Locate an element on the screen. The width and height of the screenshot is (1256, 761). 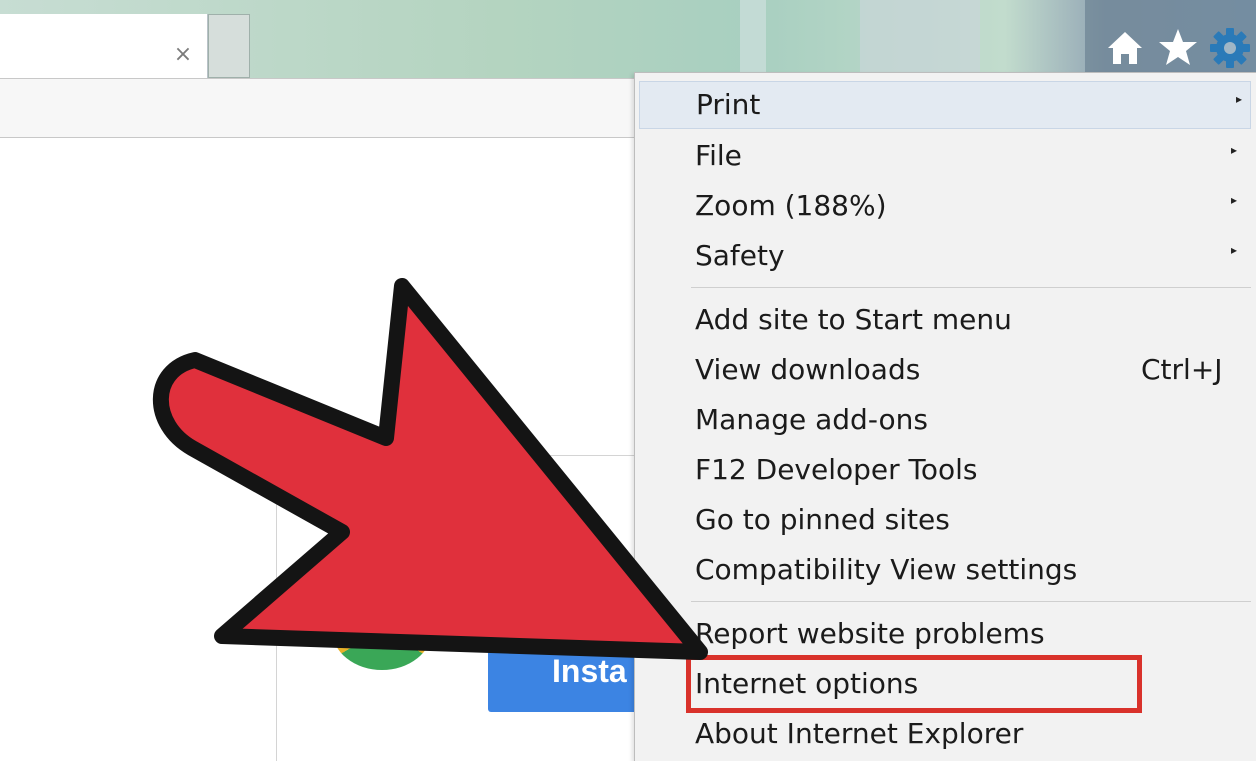
menu-item-label: Print is located at coordinates (728, 104).